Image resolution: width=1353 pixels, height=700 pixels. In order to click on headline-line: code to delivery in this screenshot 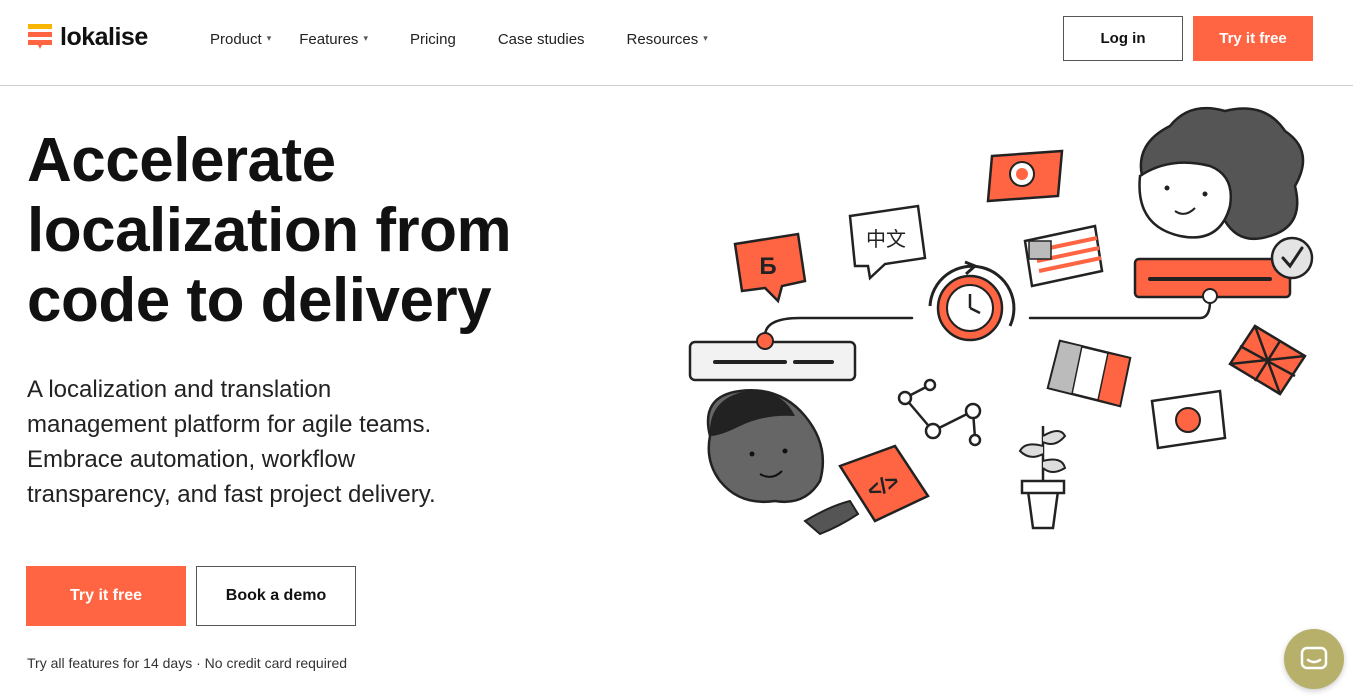, I will do `click(259, 300)`.